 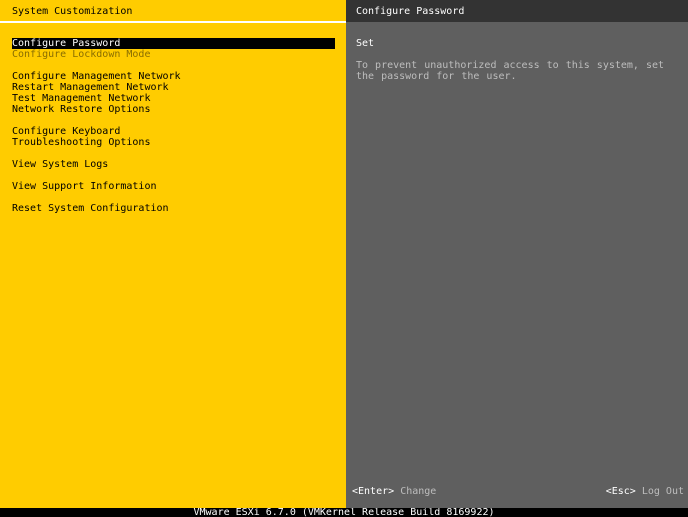 What do you see at coordinates (81, 109) in the screenshot?
I see `menu-item-network-restore-options: Network Restore Options` at bounding box center [81, 109].